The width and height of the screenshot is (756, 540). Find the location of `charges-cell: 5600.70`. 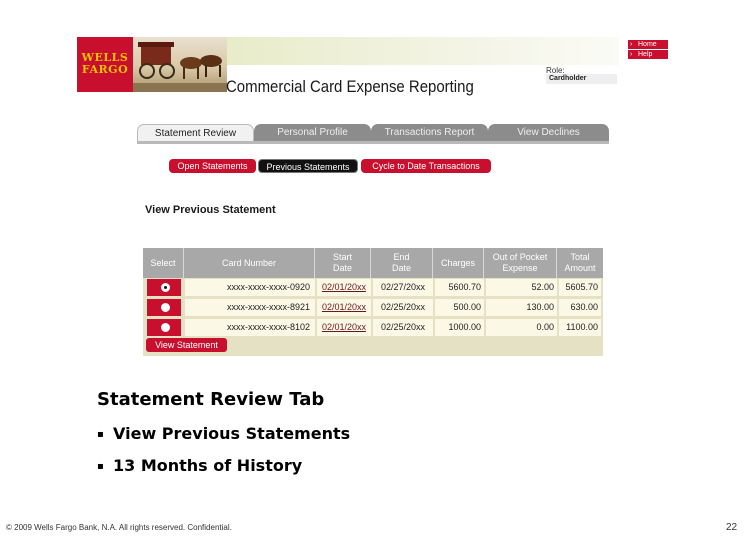

charges-cell: 5600.70 is located at coordinates (459, 287).